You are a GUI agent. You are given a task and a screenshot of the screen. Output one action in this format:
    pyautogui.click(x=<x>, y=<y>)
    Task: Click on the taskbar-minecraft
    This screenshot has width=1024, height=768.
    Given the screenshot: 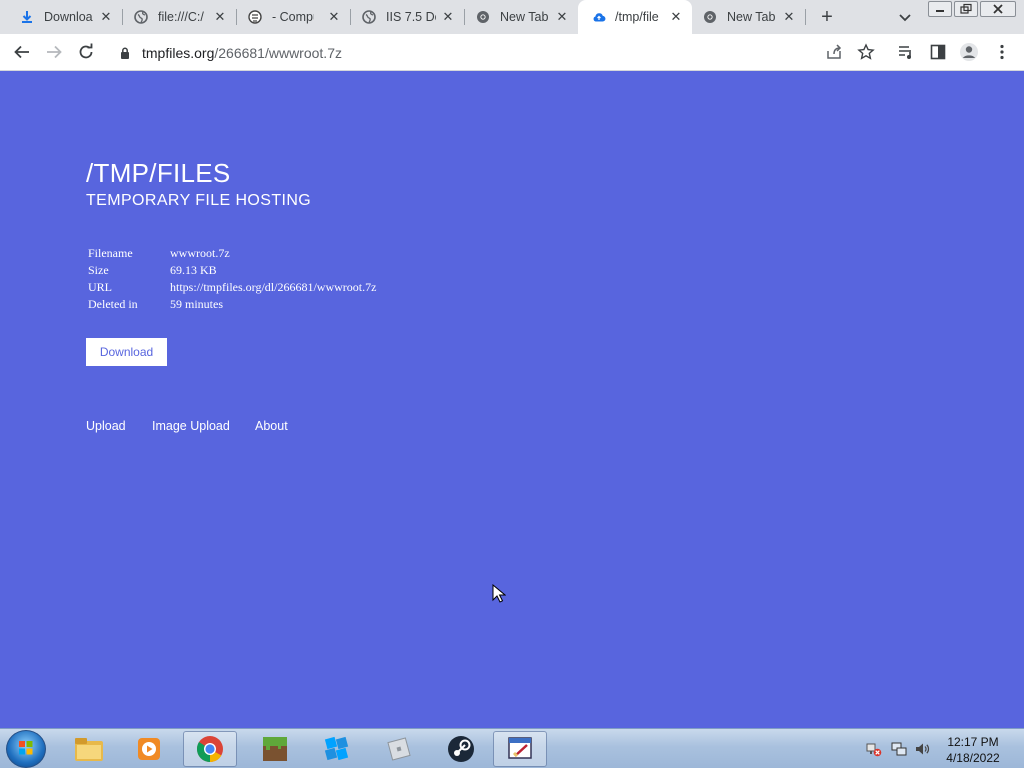 What is the action you would take?
    pyautogui.click(x=275, y=749)
    